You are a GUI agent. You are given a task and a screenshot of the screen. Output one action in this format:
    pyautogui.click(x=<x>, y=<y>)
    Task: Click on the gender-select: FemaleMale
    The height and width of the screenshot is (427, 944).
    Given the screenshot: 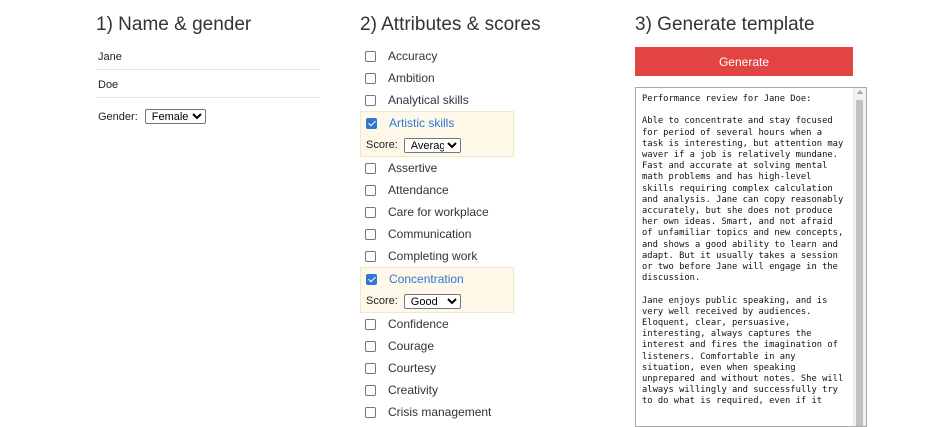 What is the action you would take?
    pyautogui.click(x=175, y=116)
    